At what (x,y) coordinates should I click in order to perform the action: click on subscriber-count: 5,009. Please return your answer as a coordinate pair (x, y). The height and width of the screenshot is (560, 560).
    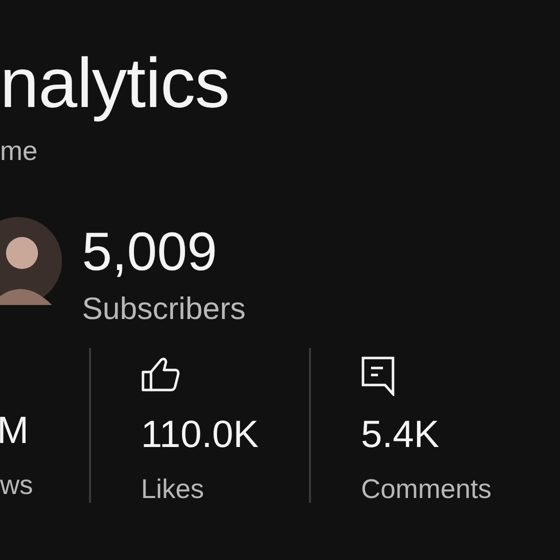
    Looking at the image, I should click on (150, 252).